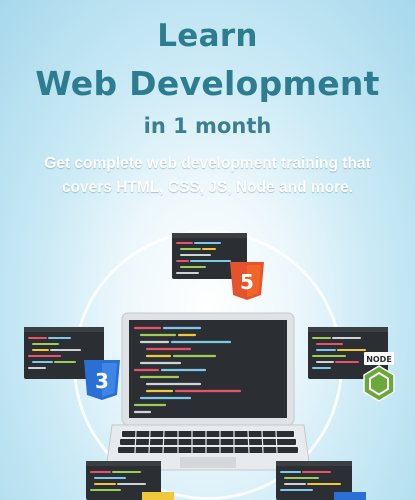 The width and height of the screenshot is (415, 500). I want to click on badge-icon, so click(350, 496).